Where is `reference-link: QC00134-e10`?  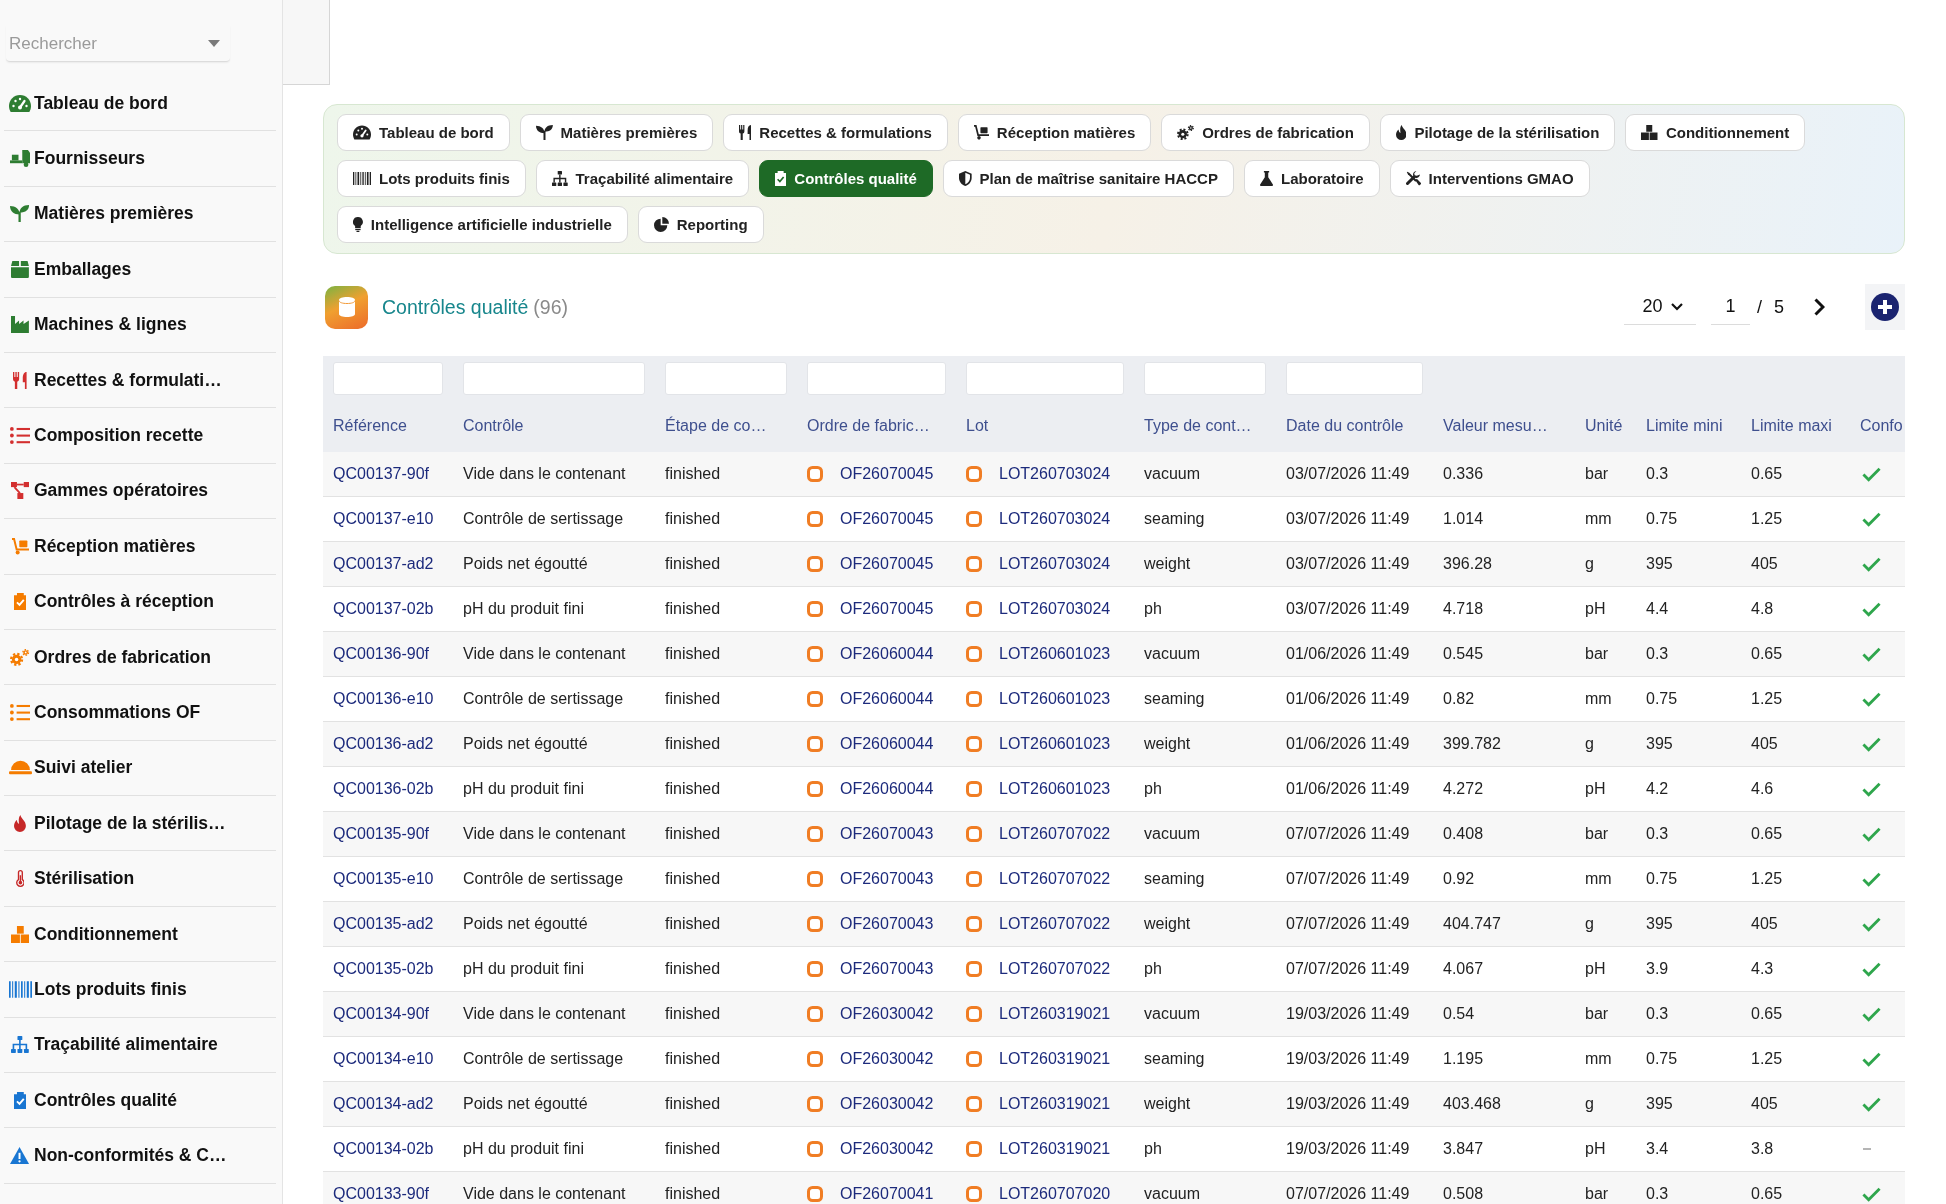
reference-link: QC00134-e10 is located at coordinates (383, 1059).